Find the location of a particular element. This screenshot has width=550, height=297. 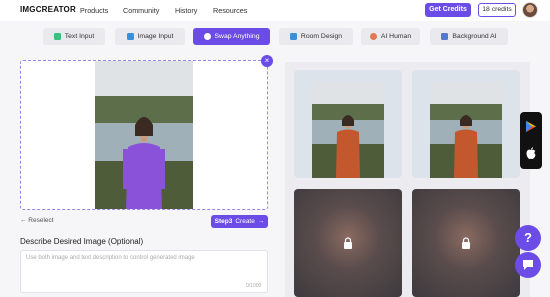

reselect-link: ← Reselect is located at coordinates (37, 220).